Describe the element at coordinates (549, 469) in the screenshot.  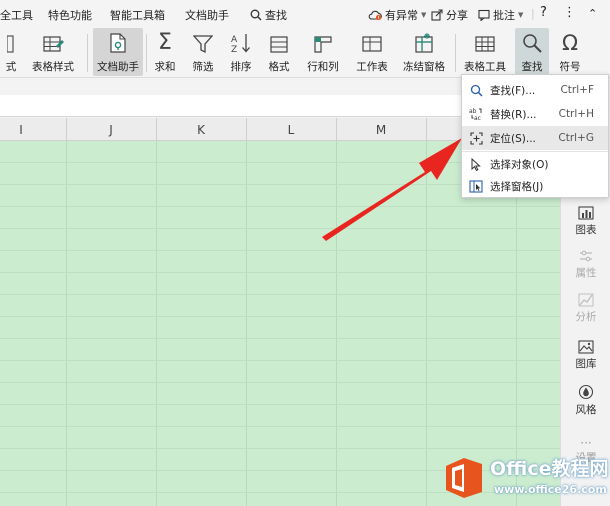
I see `watermark-title: Office教程网` at that location.